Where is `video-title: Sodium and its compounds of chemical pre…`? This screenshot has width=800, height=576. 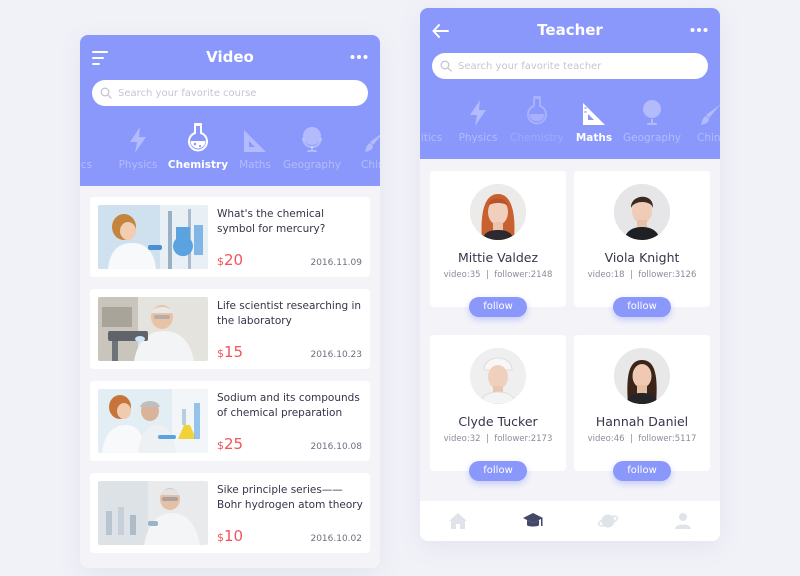
video-title: Sodium and its compounds of chemical pre… is located at coordinates (288, 405).